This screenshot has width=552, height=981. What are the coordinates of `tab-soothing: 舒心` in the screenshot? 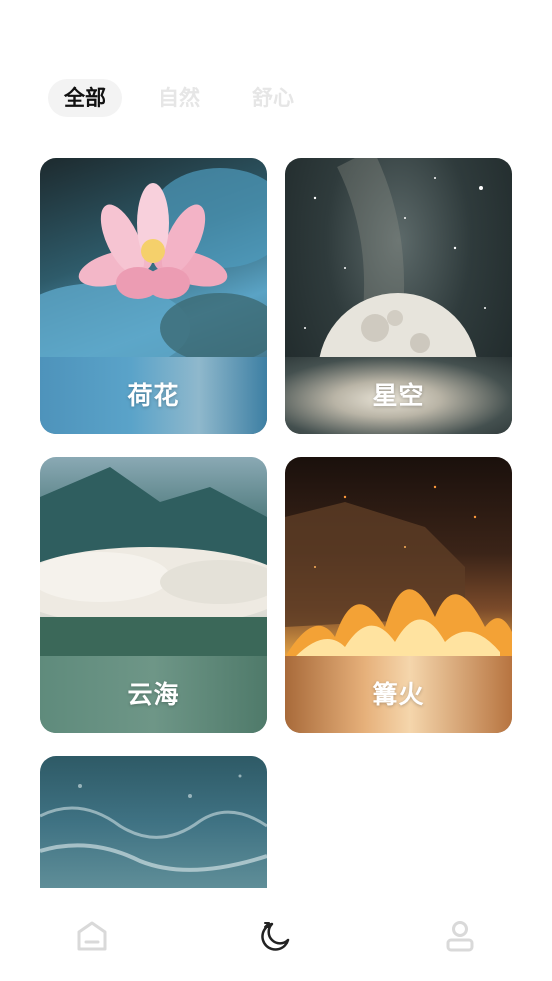 It's located at (273, 98).